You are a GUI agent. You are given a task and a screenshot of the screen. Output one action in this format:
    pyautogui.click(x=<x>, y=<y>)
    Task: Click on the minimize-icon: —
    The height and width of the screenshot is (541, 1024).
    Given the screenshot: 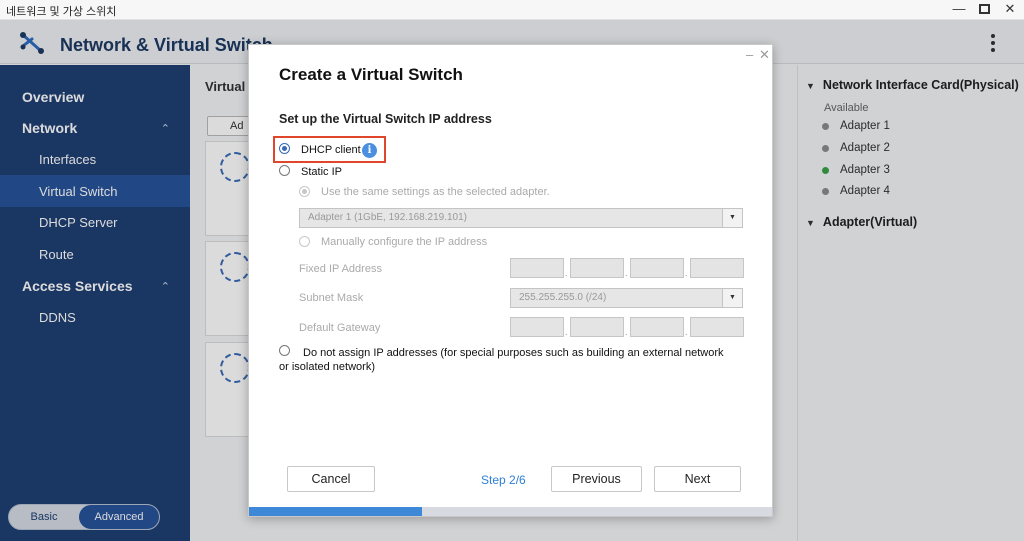 What is the action you would take?
    pyautogui.click(x=959, y=9)
    